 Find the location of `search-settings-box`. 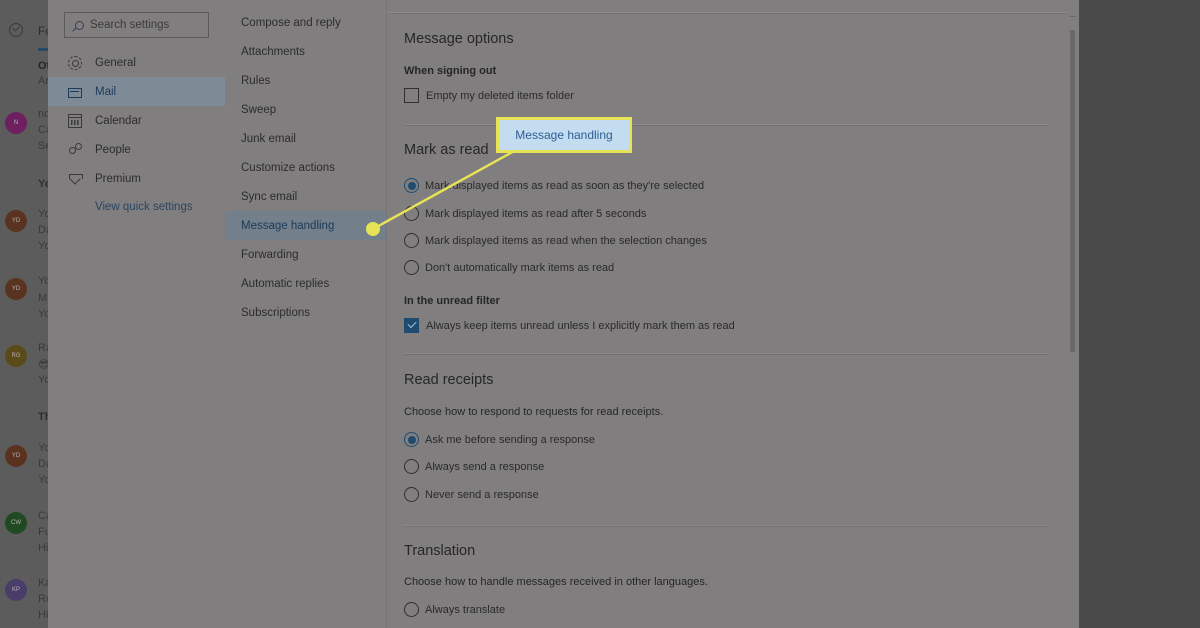

search-settings-box is located at coordinates (136, 25).